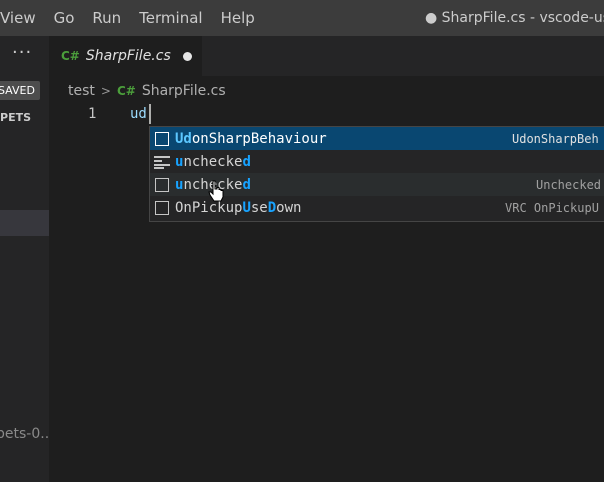  Describe the element at coordinates (22, 52) in the screenshot. I see `more-actions-icon: ···` at that location.